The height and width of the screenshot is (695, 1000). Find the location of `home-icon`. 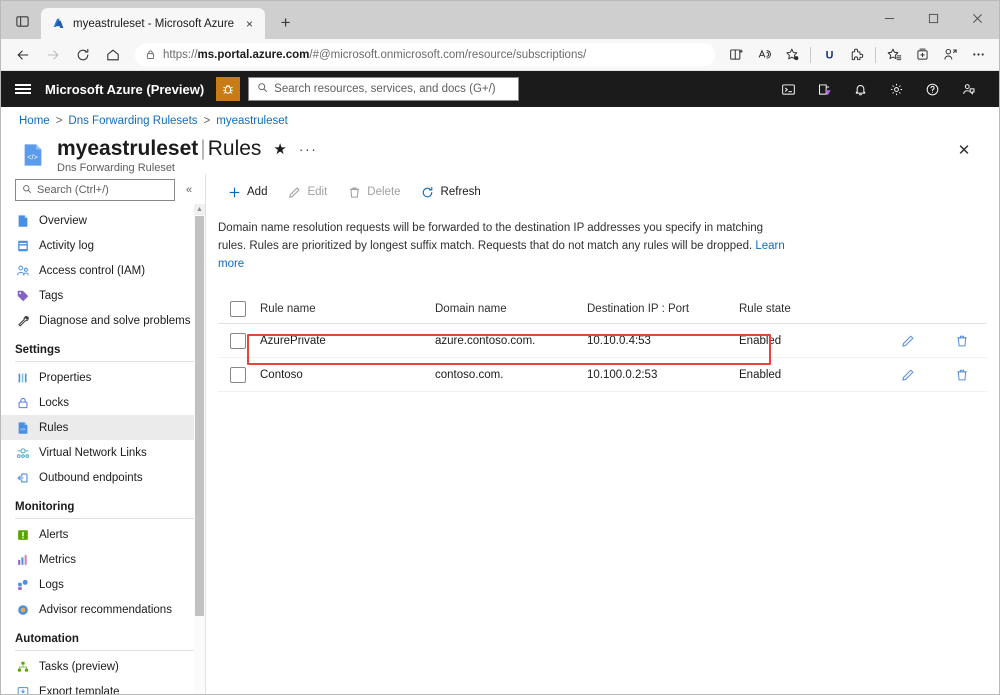

home-icon is located at coordinates (113, 55).